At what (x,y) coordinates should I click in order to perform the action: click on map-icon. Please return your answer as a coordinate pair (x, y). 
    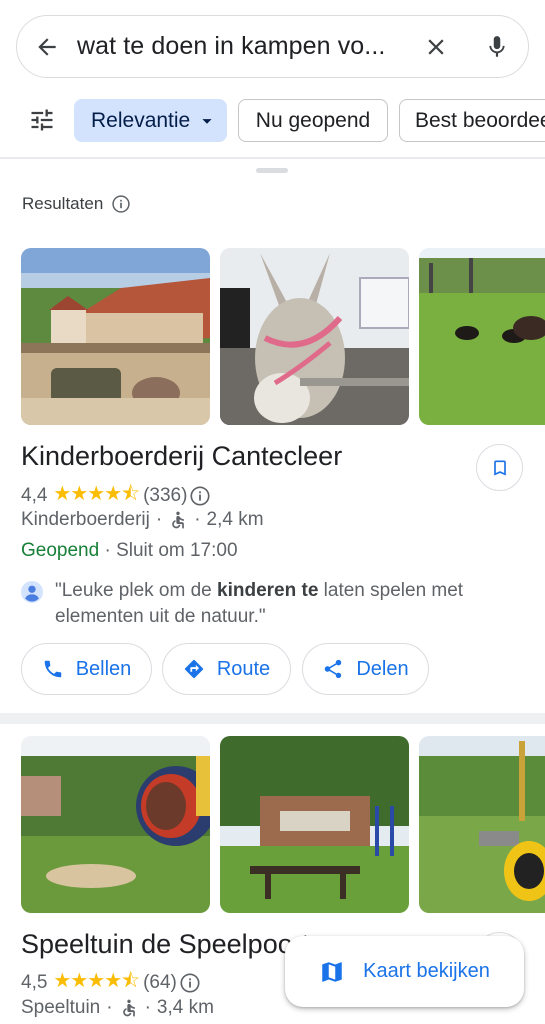
    Looking at the image, I should click on (332, 971).